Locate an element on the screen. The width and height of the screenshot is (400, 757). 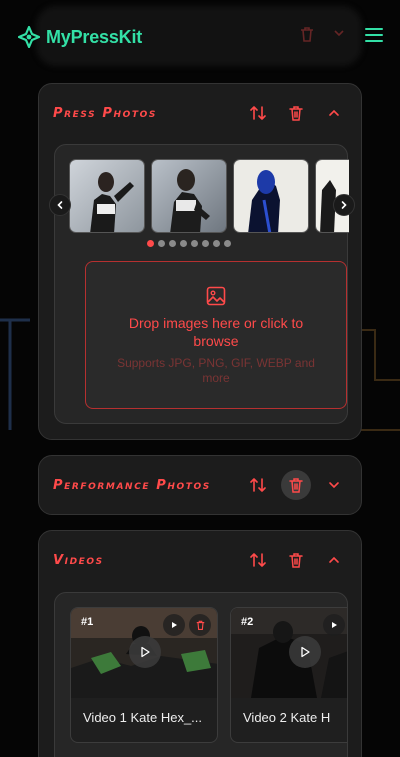
background-toolbar-ghost is located at coordinates (323, 34).